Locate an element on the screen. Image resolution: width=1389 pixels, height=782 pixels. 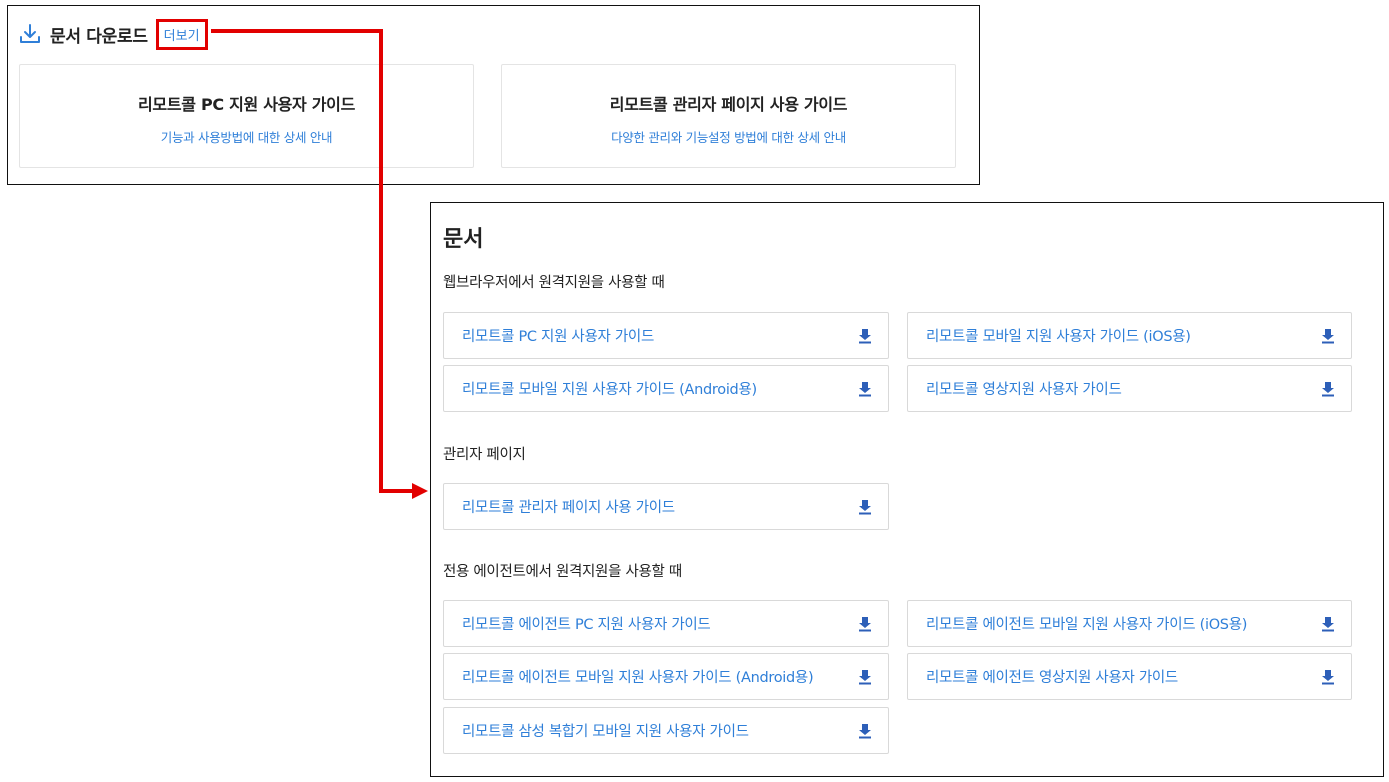
card-title: 리모트콜 PC 지원 사용자 가이드 is located at coordinates (246, 104).